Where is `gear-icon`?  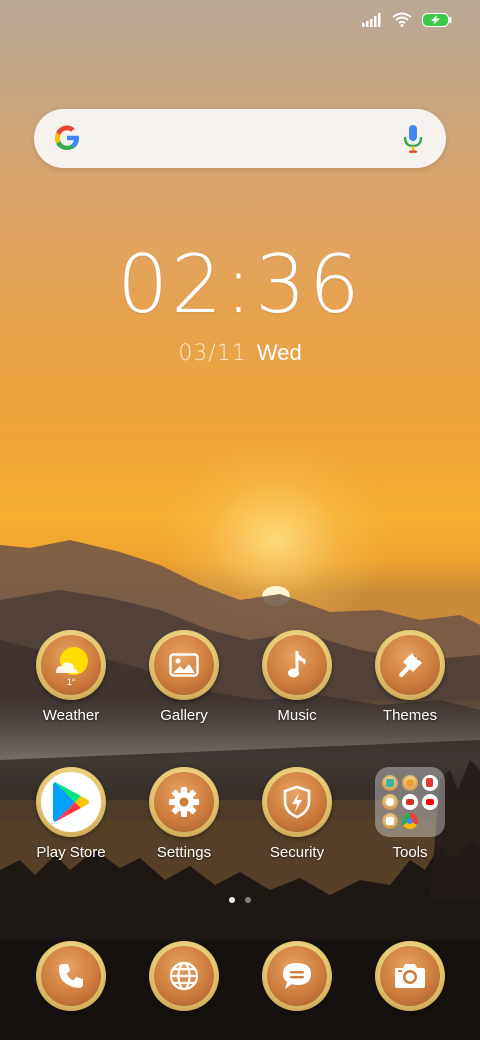
gear-icon is located at coordinates (184, 802).